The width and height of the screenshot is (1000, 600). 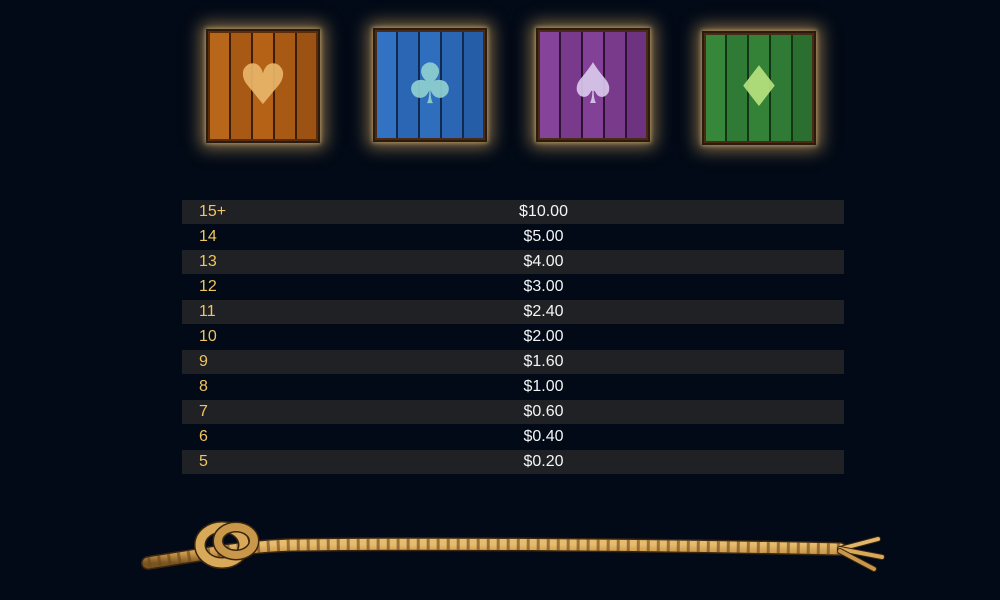 I want to click on paytable-row: 10 $2.00, so click(x=513, y=337).